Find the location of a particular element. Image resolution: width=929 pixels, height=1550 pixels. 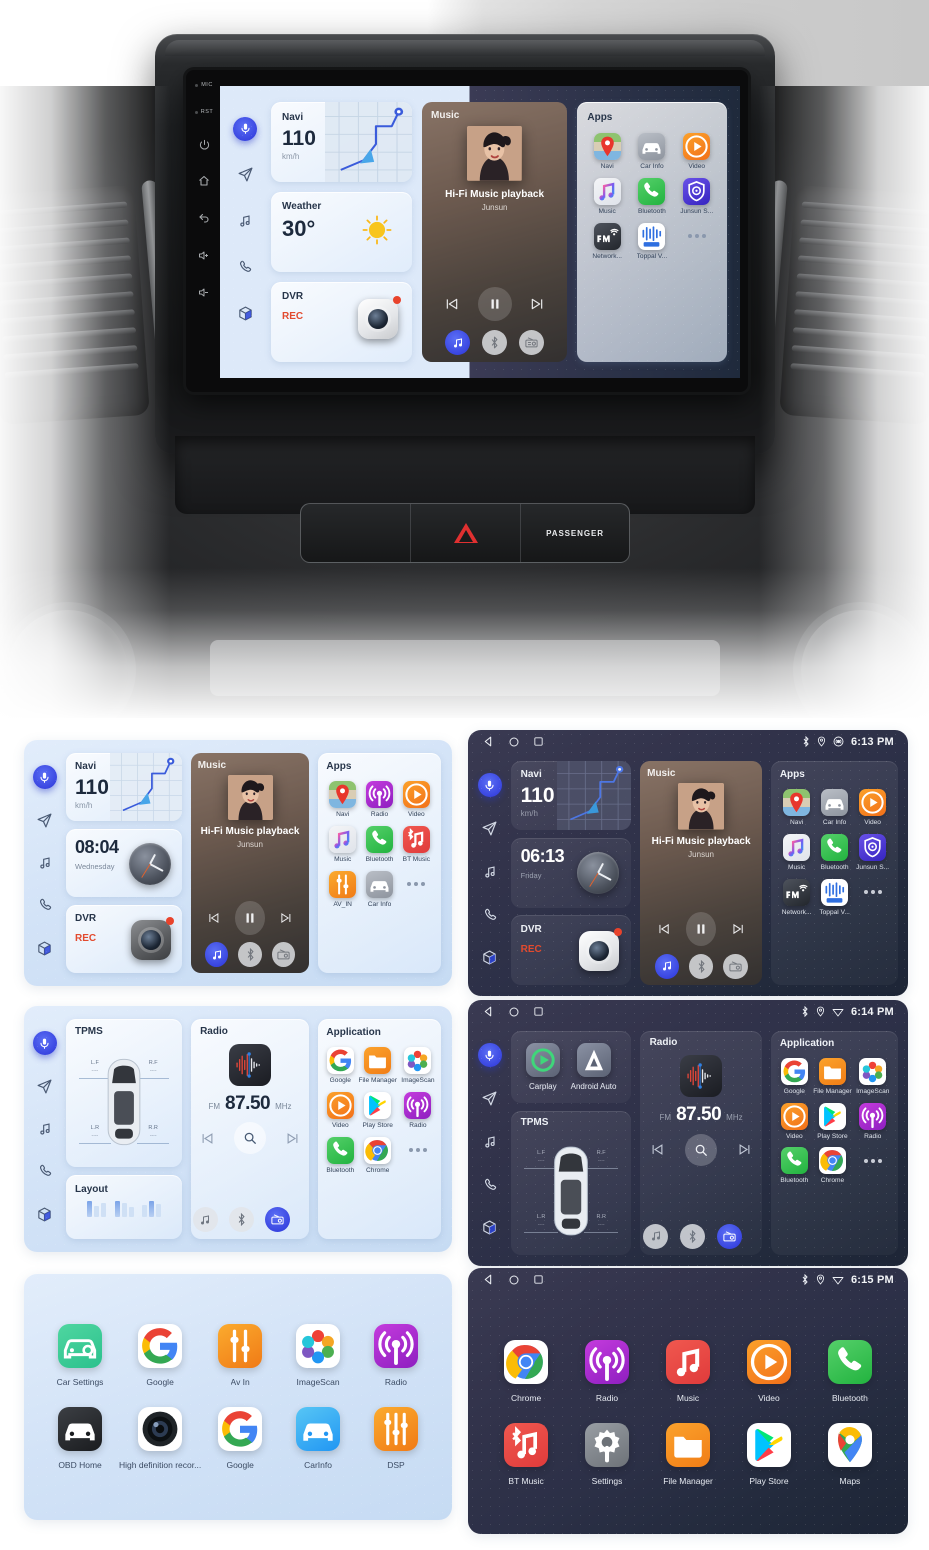

app-item: Navi is located at coordinates (797, 807).